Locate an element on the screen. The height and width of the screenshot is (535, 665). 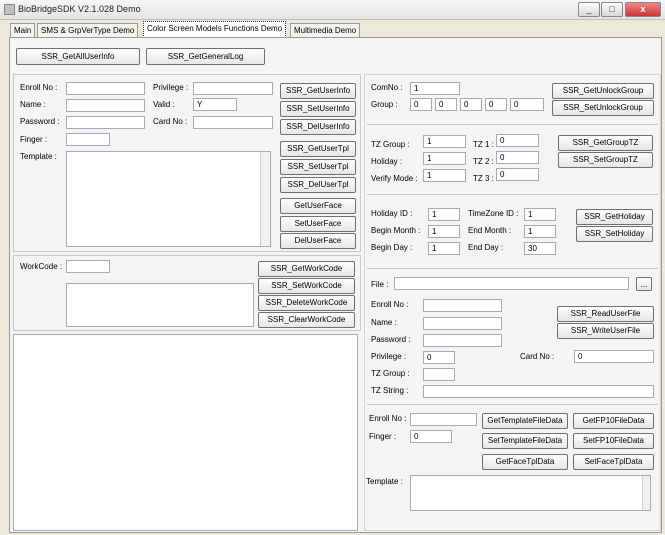
get-general-log-button: SSR_GetGeneralLog is located at coordinates (205, 56).